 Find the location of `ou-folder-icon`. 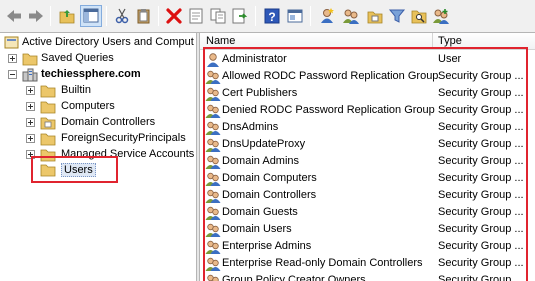

ou-folder-icon is located at coordinates (48, 123).